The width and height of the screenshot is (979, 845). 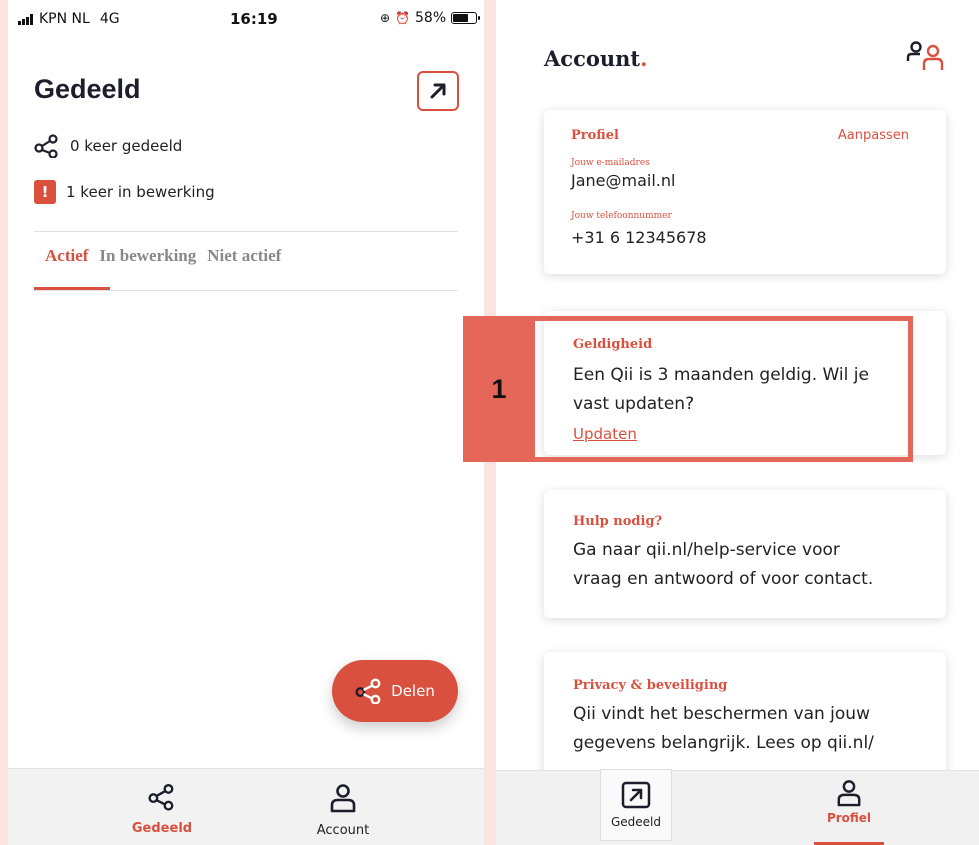 I want to click on help-text-line: vraag en antwoord of voor contact., so click(x=723, y=579).